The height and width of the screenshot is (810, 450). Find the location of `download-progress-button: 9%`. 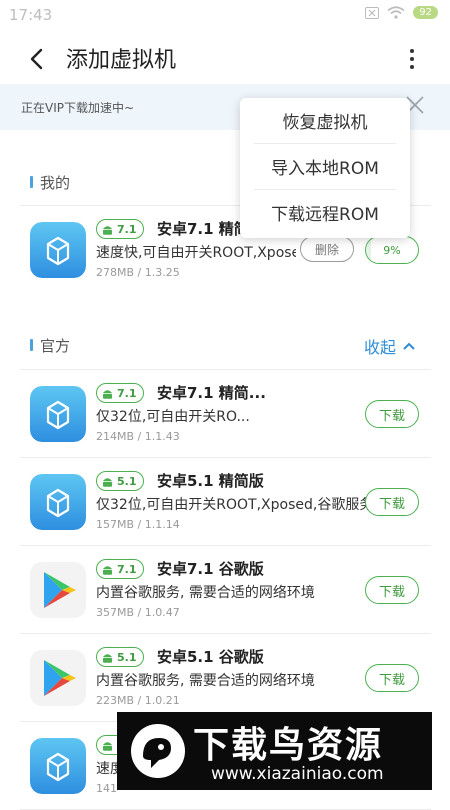

download-progress-button: 9% is located at coordinates (392, 250).